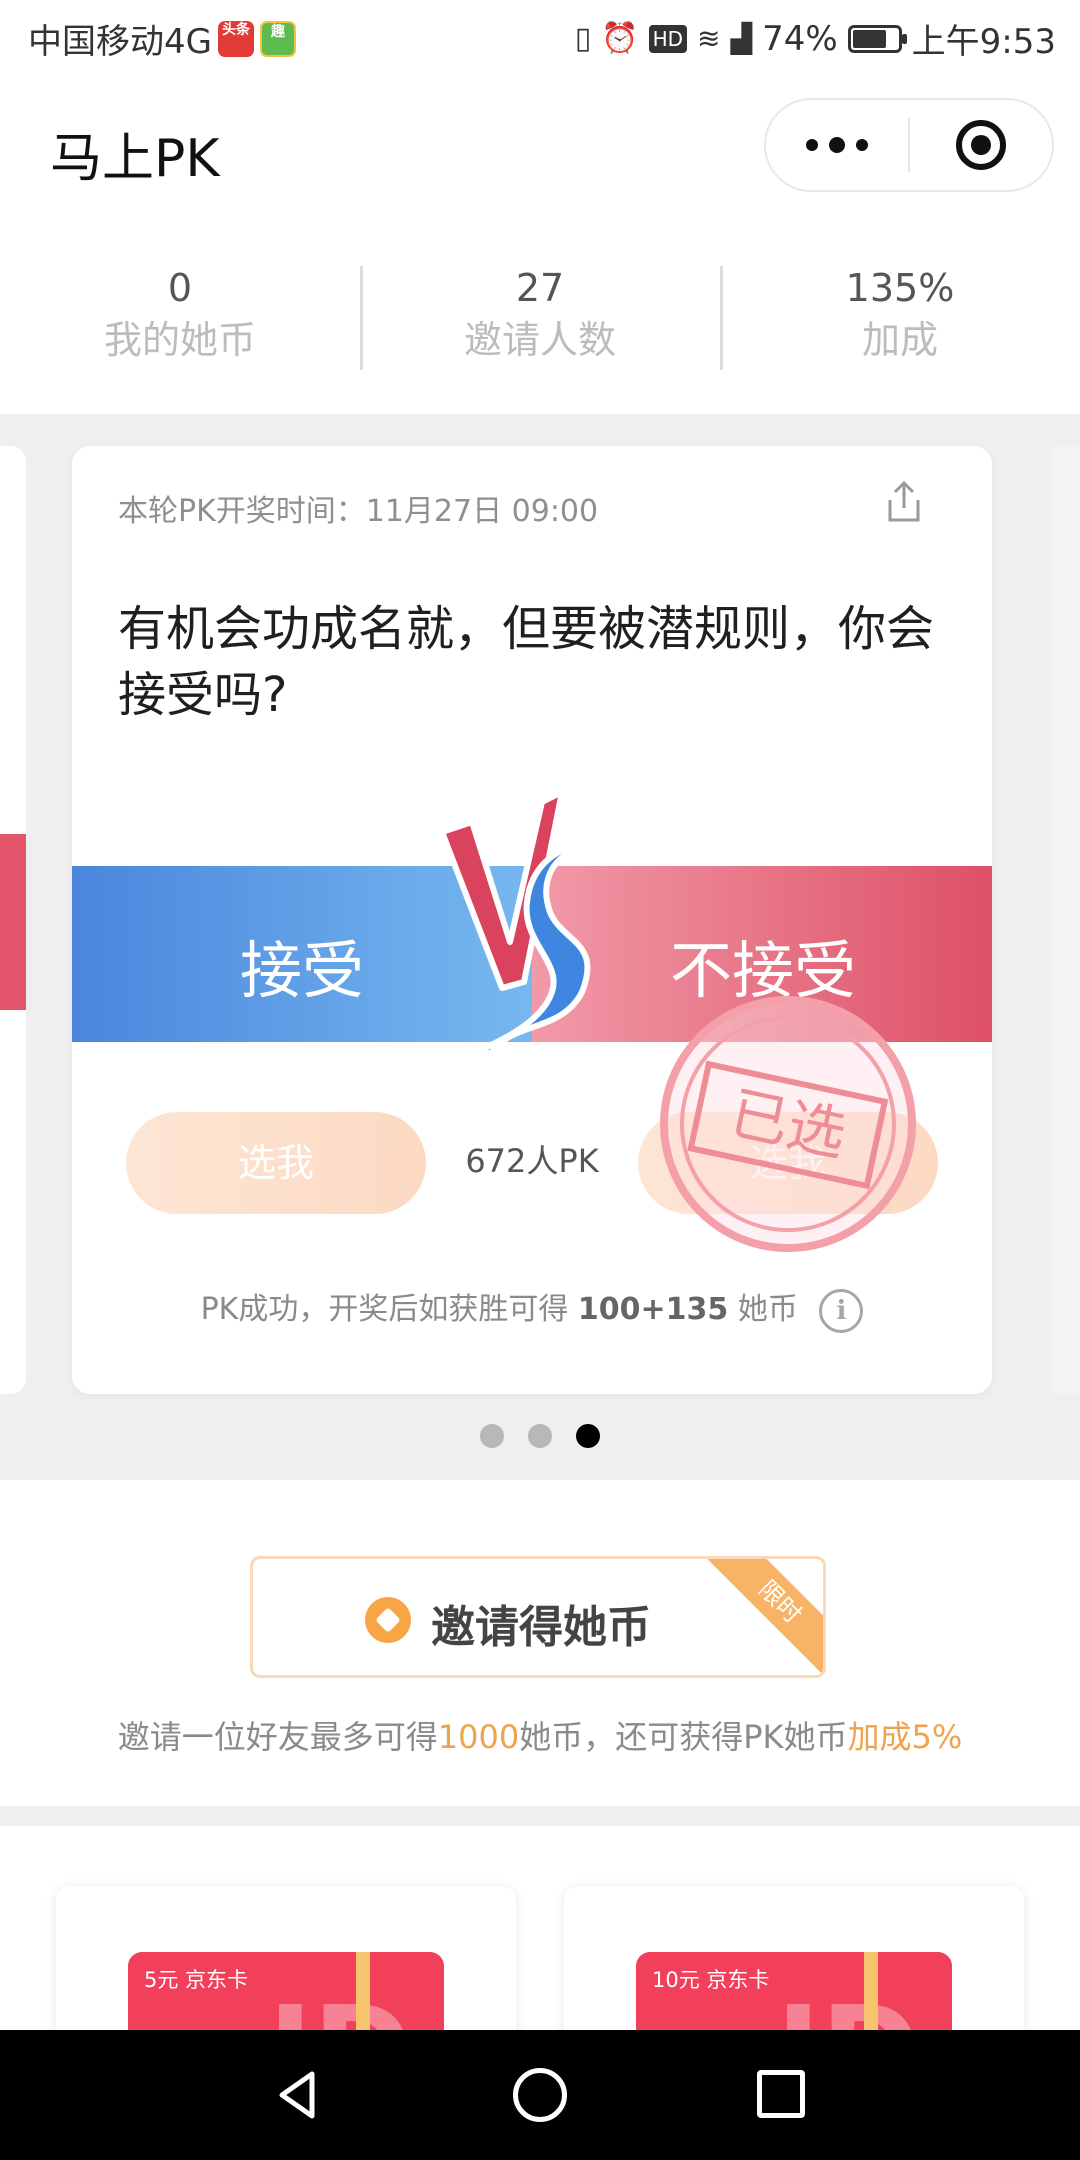 This screenshot has width=1080, height=2160. What do you see at coordinates (276, 1163) in the screenshot?
I see `choose-left-button: 选我` at bounding box center [276, 1163].